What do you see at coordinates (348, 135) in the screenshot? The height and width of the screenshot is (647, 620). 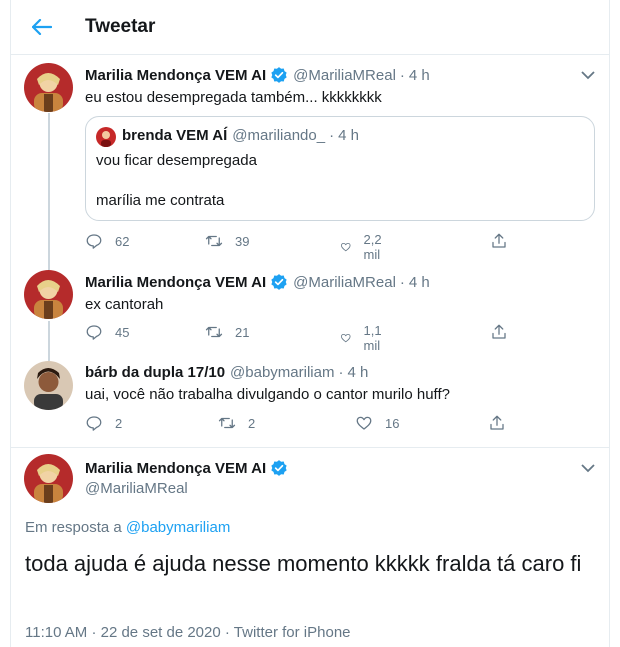 I see `quoted-tweet-time: 4 h` at bounding box center [348, 135].